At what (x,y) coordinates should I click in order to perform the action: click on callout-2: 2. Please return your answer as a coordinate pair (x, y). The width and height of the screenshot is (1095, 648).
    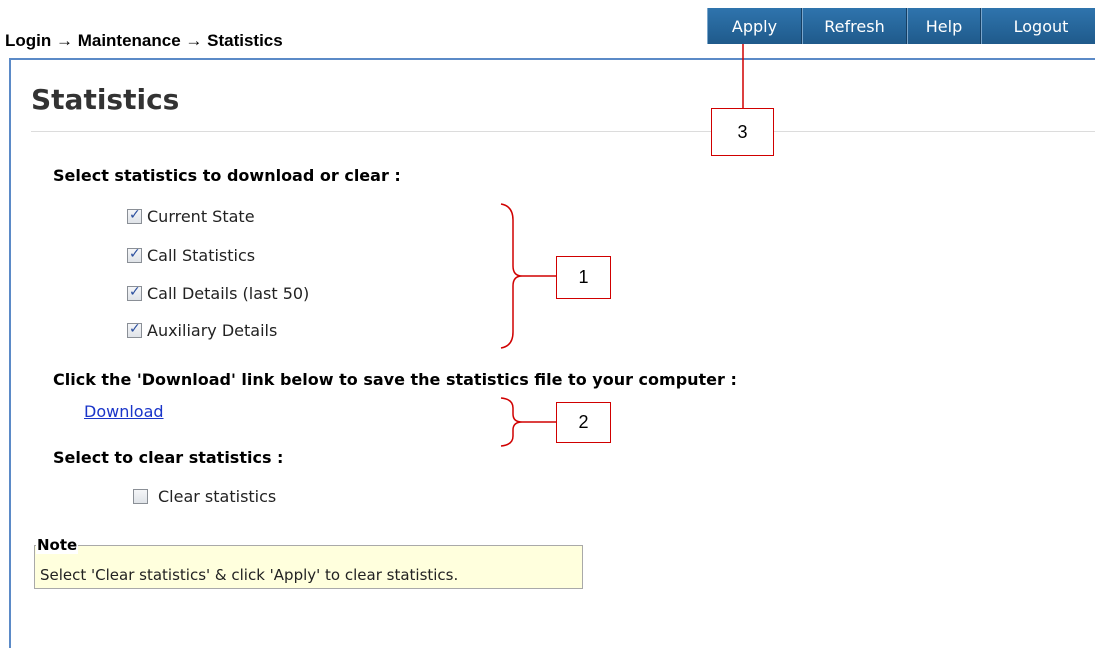
    Looking at the image, I should click on (583, 422).